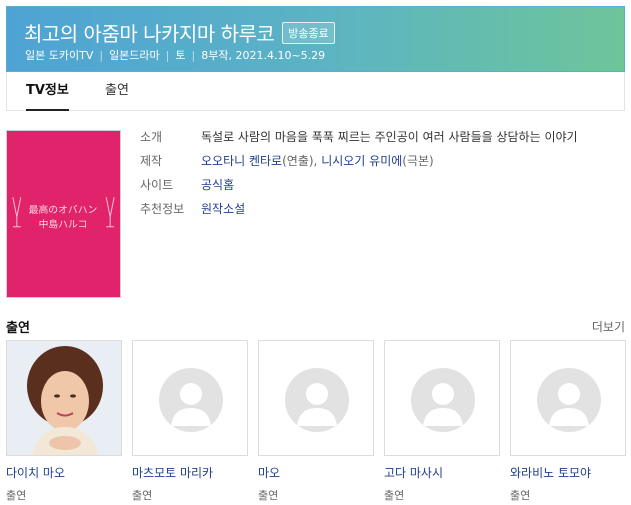  I want to click on status-badge: 방송종료, so click(308, 32).